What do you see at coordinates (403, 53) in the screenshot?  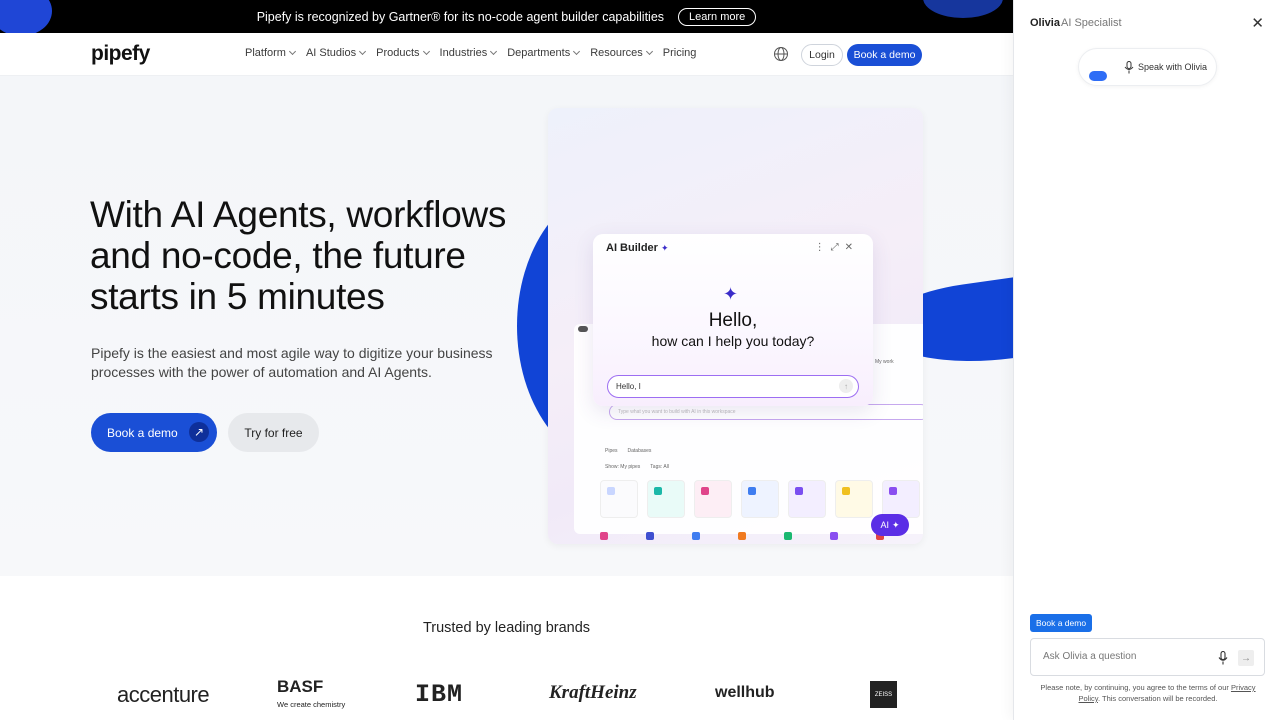 I see `nav-item-products: Products` at bounding box center [403, 53].